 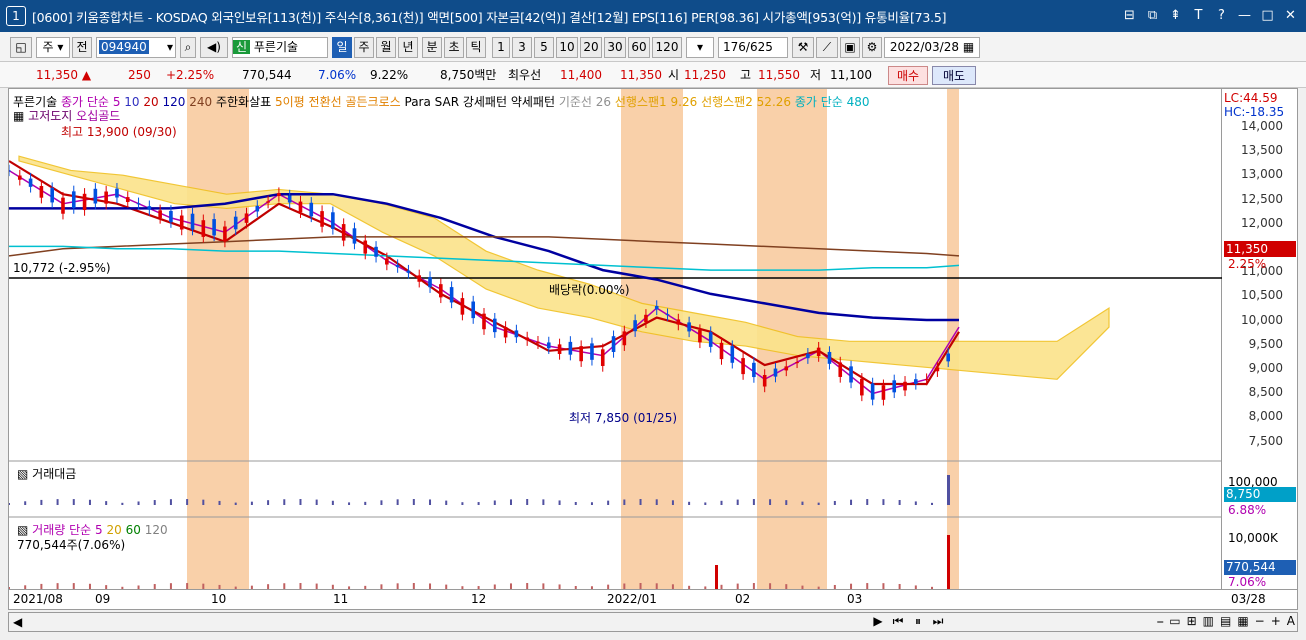 I want to click on sell-button: 매도, so click(x=954, y=75).